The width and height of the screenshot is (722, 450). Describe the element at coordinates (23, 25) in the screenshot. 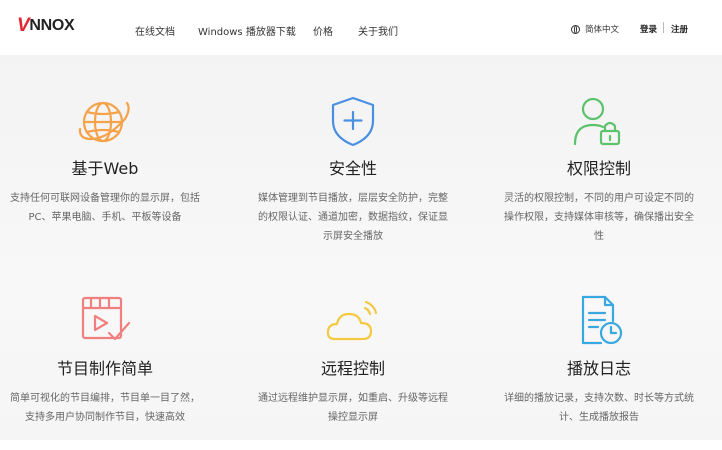

I see `logo-mark: V` at that location.